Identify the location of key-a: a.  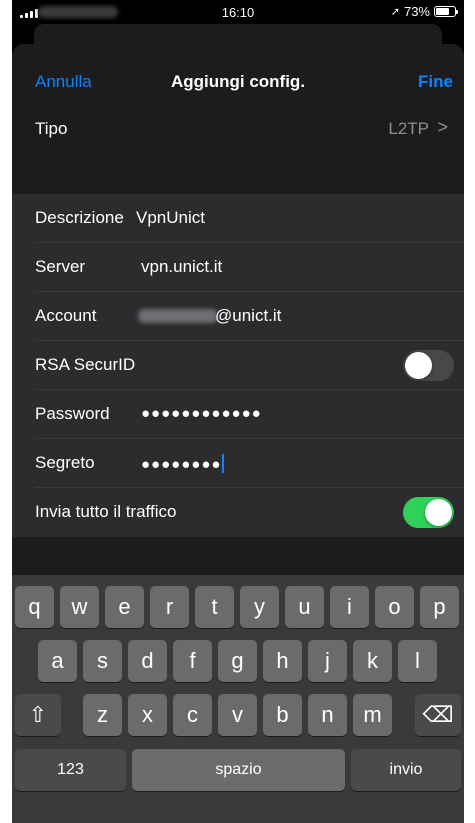
(57, 661).